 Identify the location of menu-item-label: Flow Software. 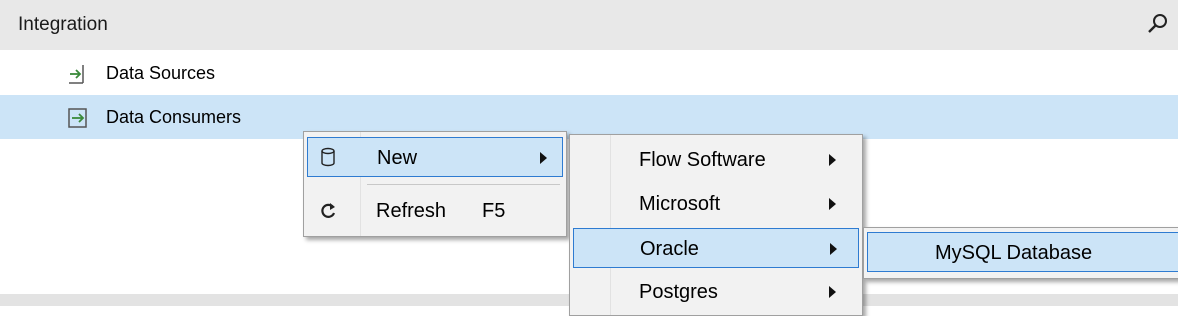
(702, 160).